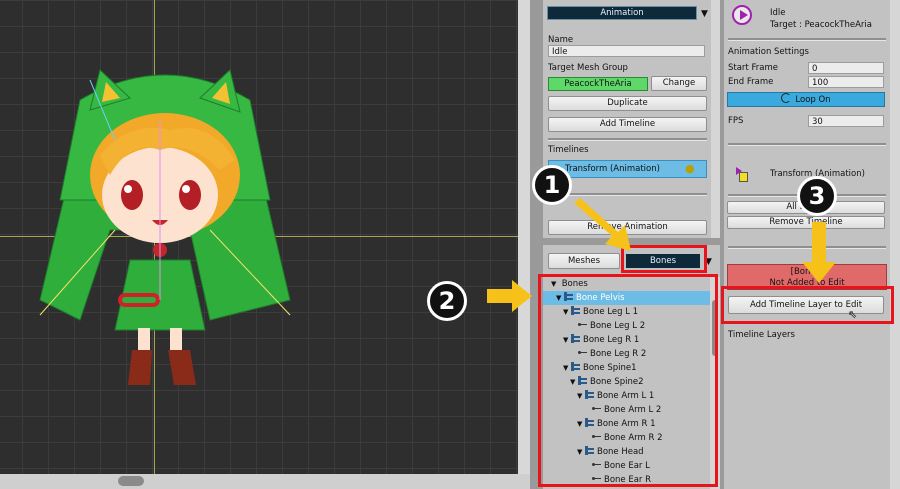  What do you see at coordinates (661, 255) in the screenshot?
I see `annotation-arrows` at bounding box center [661, 255].